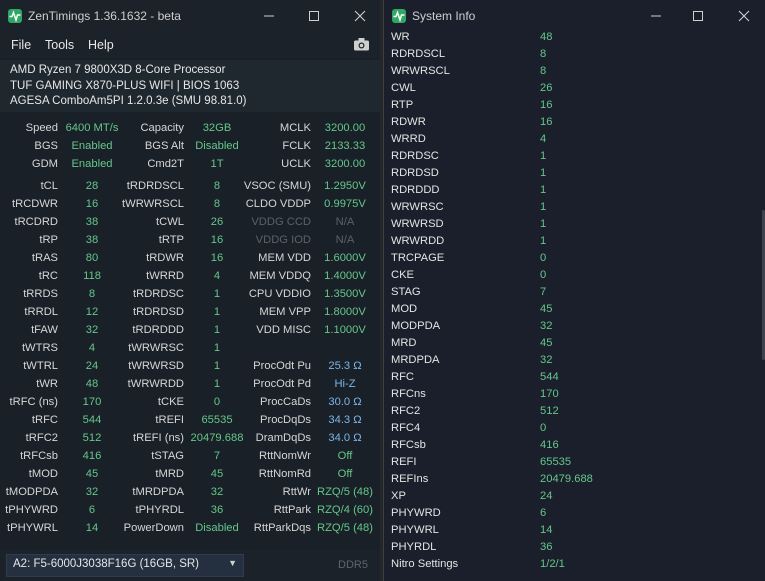  What do you see at coordinates (217, 474) in the screenshot?
I see `timing-value: 45` at bounding box center [217, 474].